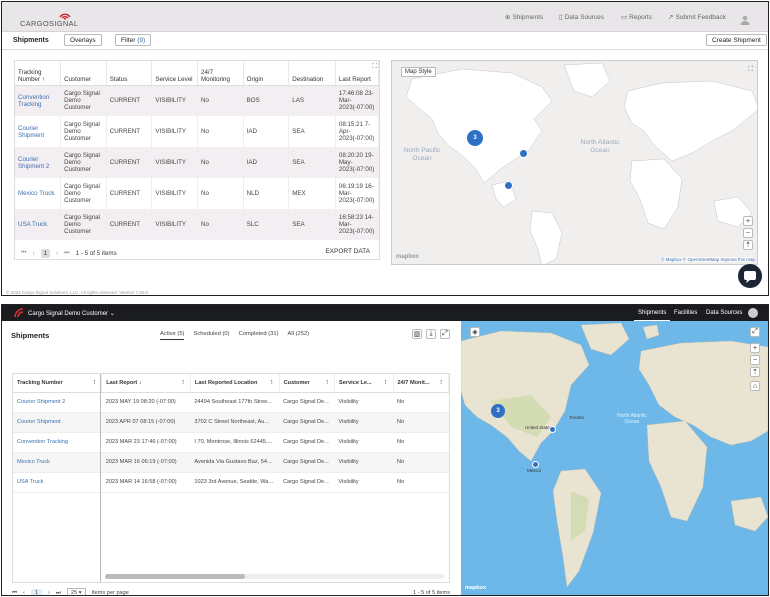  I want to click on nav-data-sources: ▯ Data Sources, so click(581, 17).